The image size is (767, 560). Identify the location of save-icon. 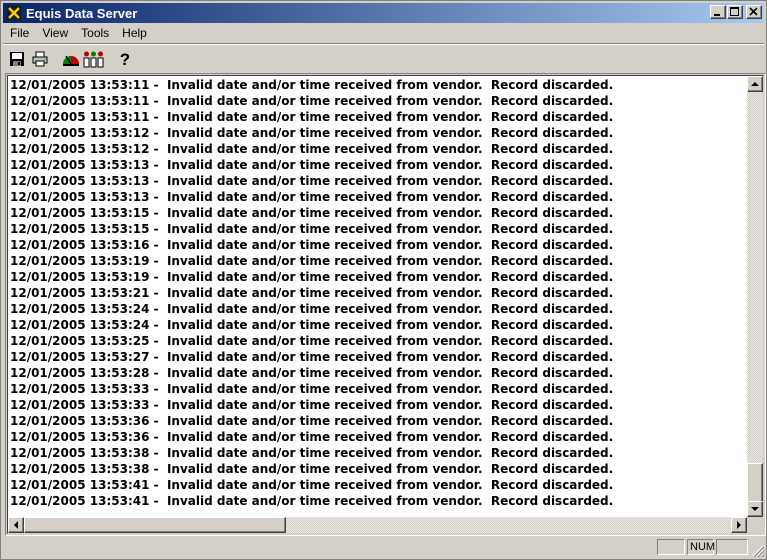
(16, 59).